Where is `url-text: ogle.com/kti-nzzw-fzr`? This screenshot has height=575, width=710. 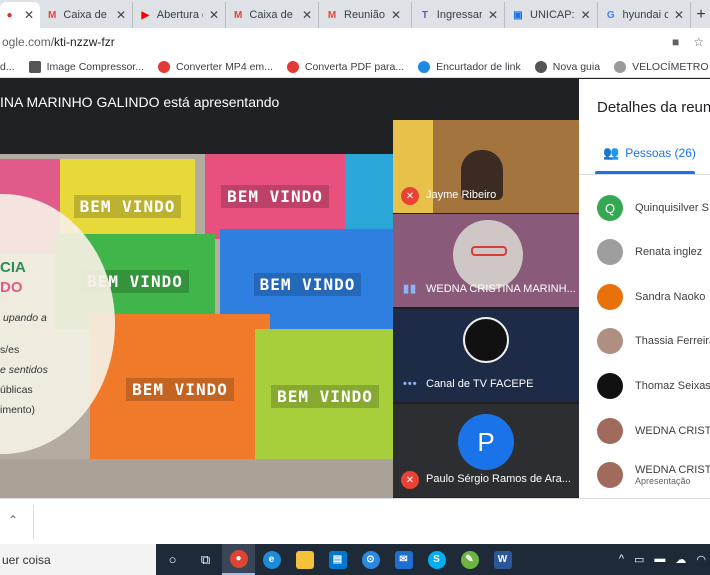
url-text: ogle.com/kti-nzzw-fzr is located at coordinates (58, 42).